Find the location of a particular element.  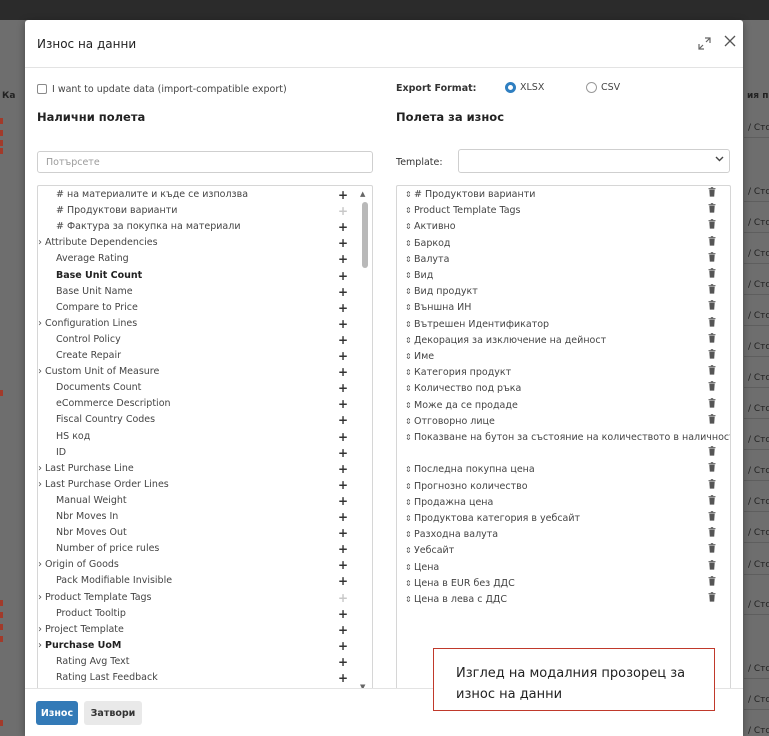

available-field-item: Average Rating + is located at coordinates (203, 259).